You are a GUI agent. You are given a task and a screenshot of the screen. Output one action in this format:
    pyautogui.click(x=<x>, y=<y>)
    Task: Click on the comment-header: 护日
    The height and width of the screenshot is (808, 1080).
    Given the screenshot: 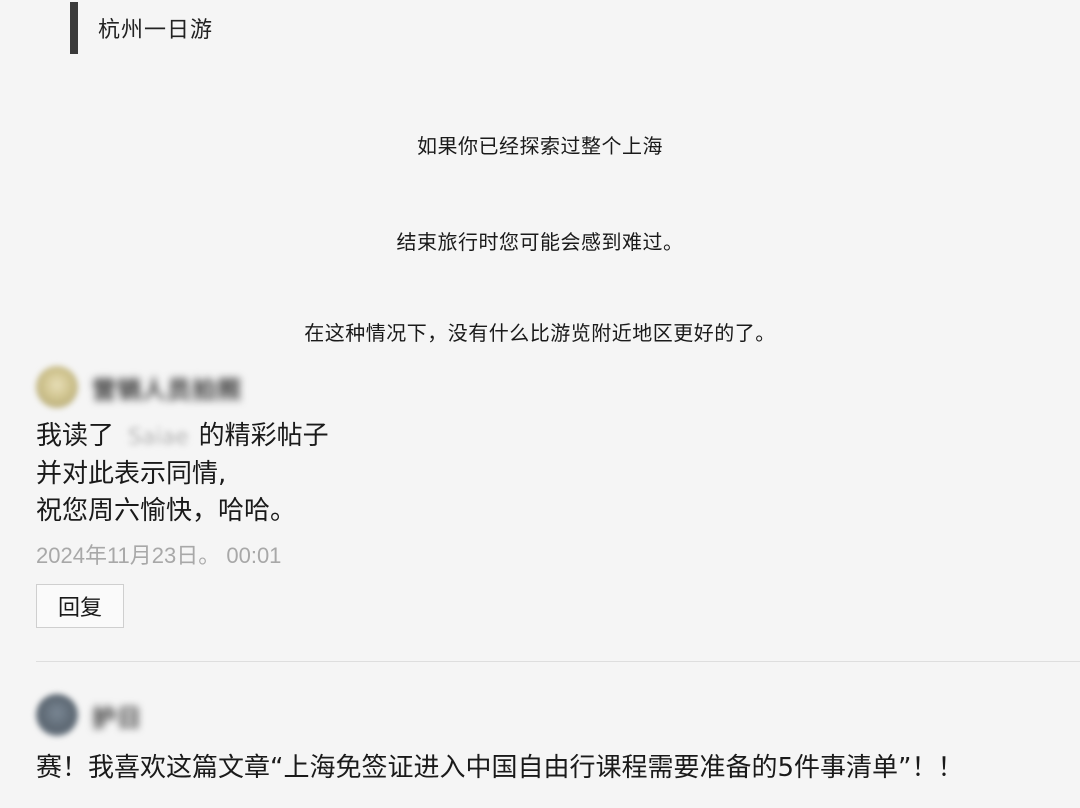 What is the action you would take?
    pyautogui.click(x=558, y=715)
    